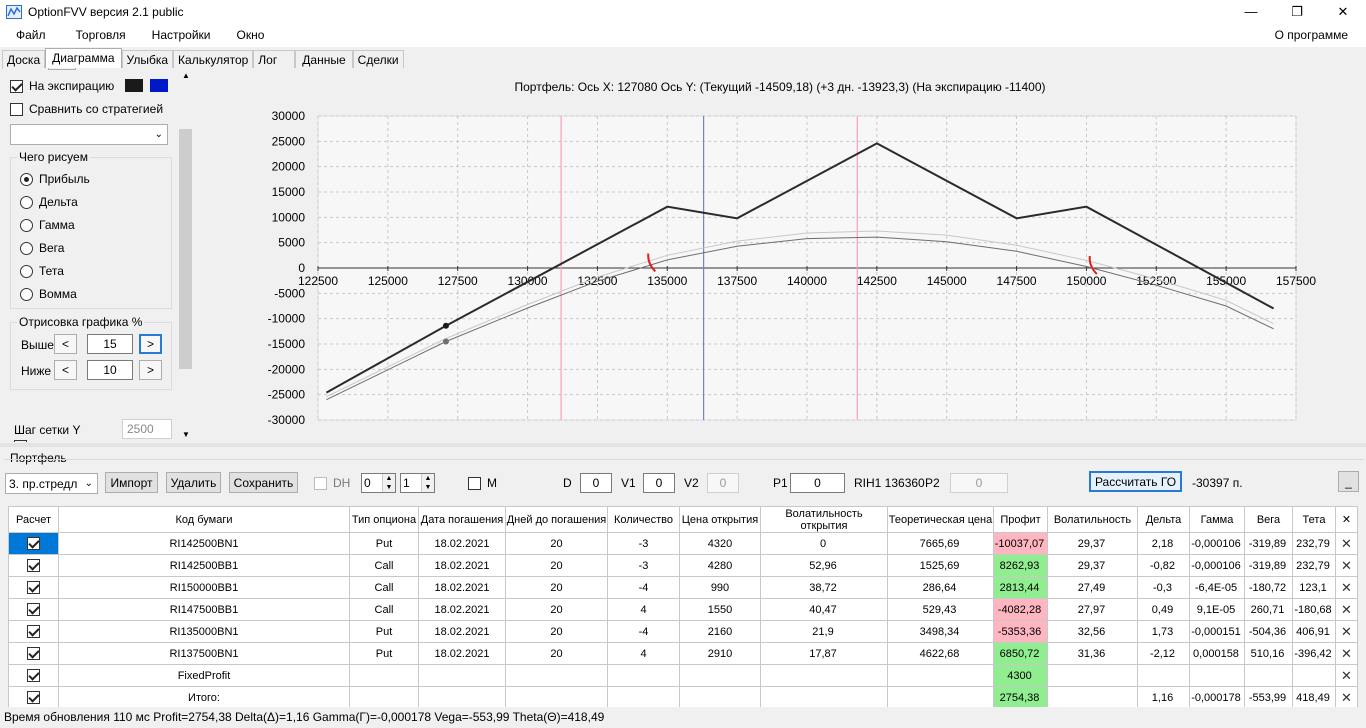 This screenshot has height=728, width=1366. What do you see at coordinates (824, 565) in the screenshot?
I see `cell-vol-open: 52,96` at bounding box center [824, 565].